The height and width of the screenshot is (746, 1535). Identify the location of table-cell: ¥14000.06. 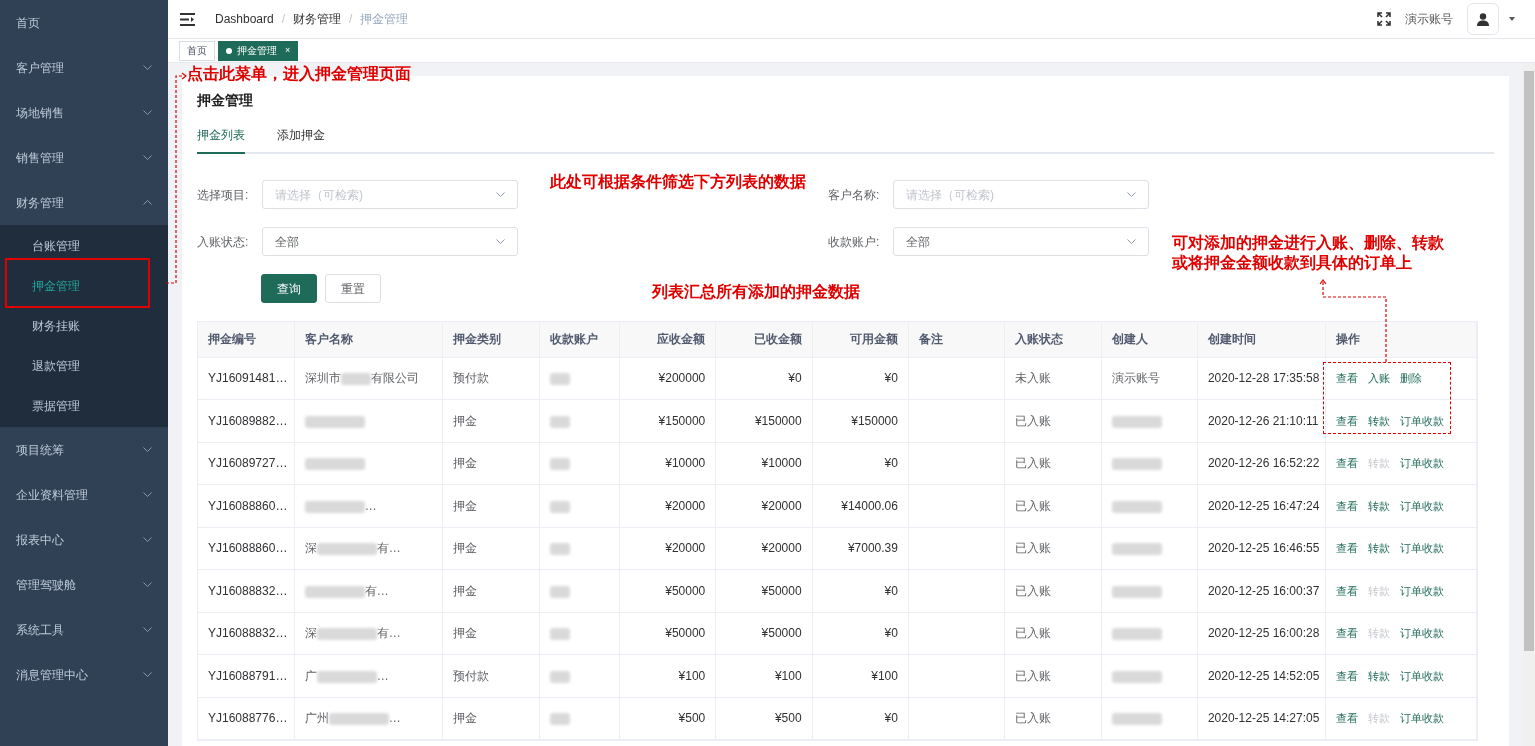
(869, 505).